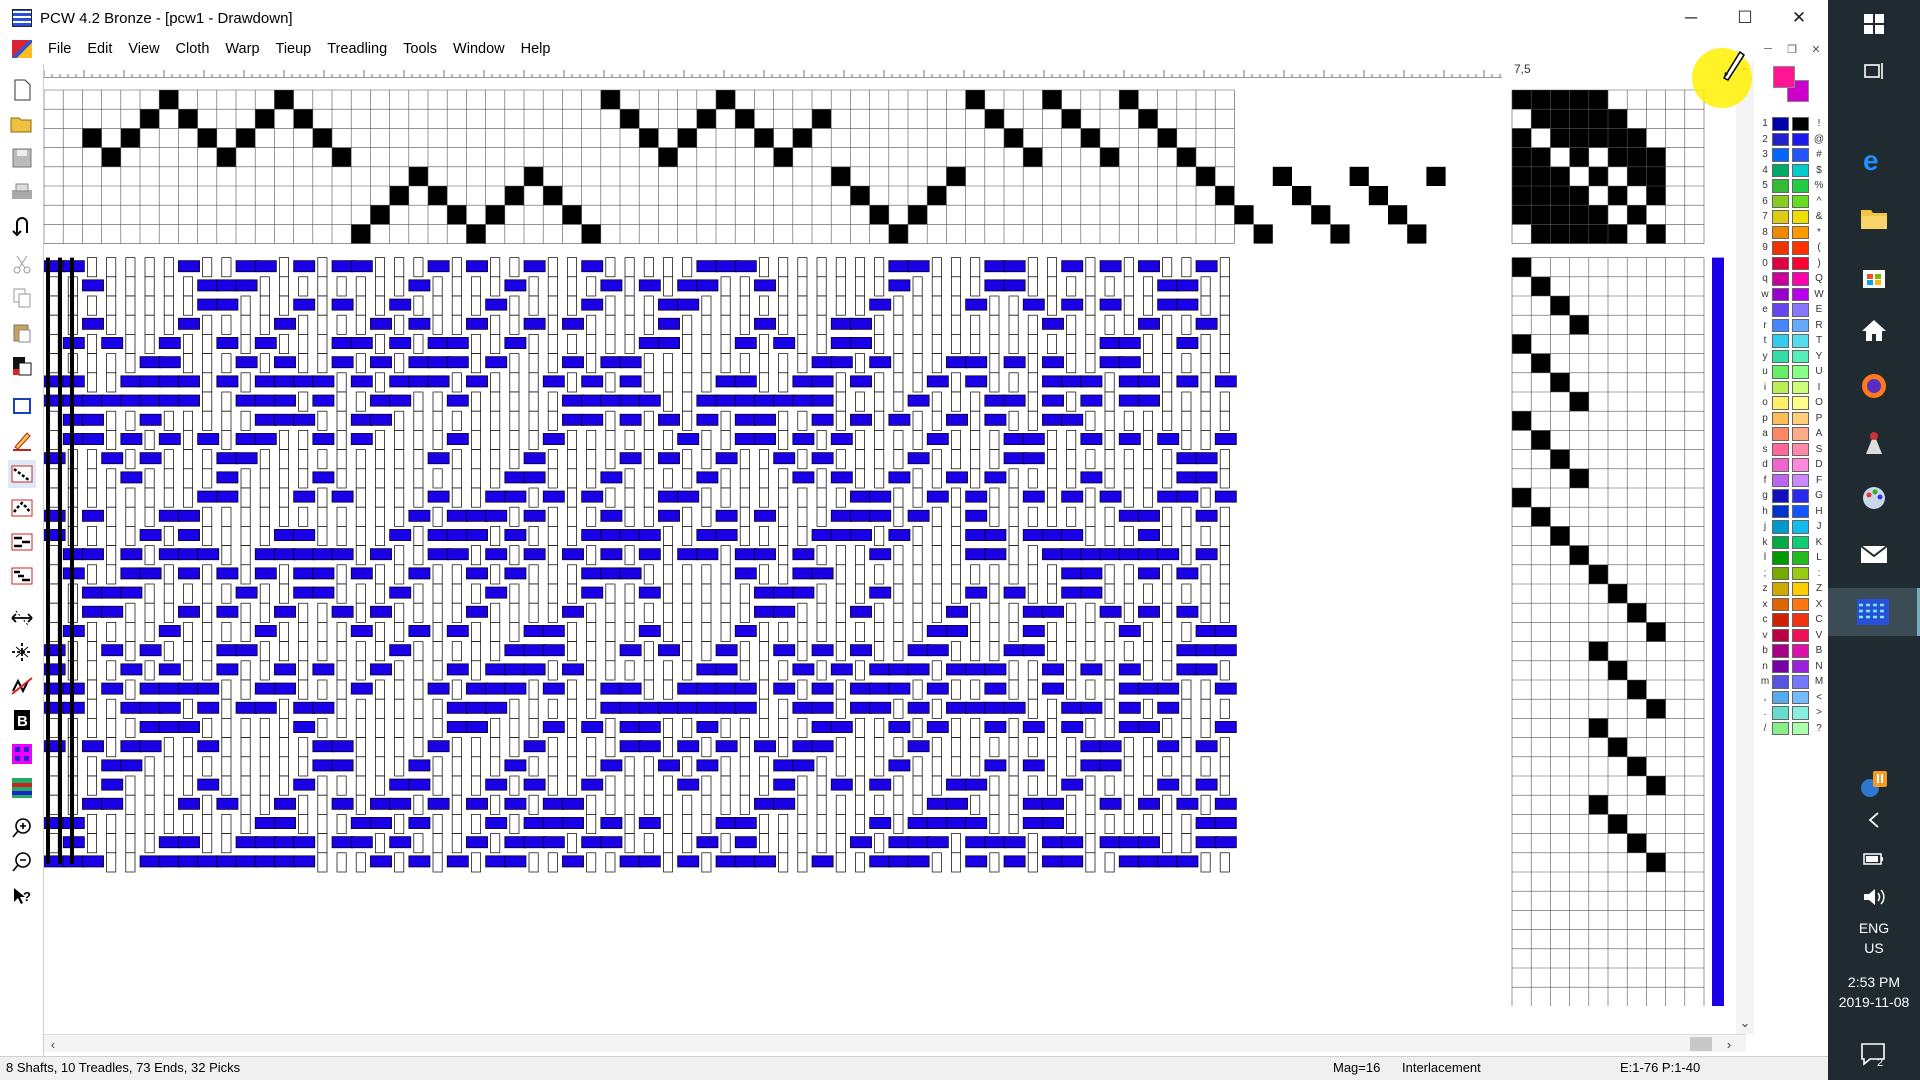  Describe the element at coordinates (1745, 1023) in the screenshot. I see `scroll-down-arrow: ⌄` at that location.